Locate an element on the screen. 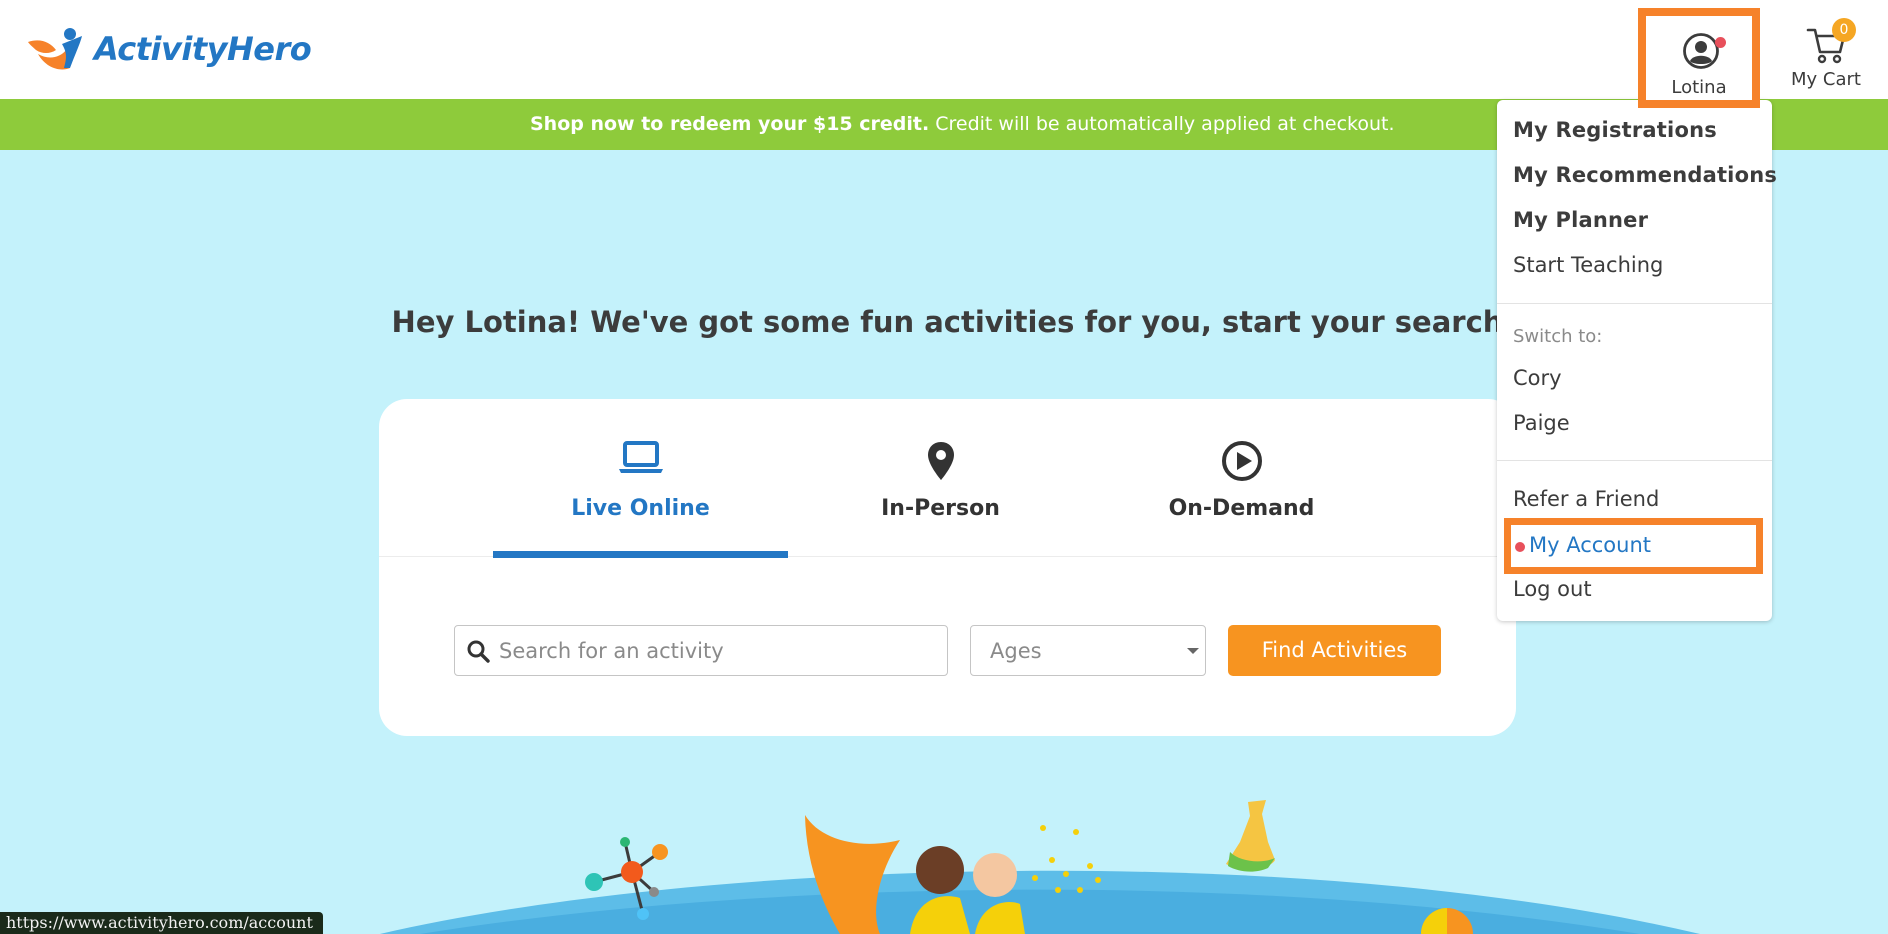 The image size is (1888, 934). menu-item-start-teaching: Start Teaching is located at coordinates (1588, 265).